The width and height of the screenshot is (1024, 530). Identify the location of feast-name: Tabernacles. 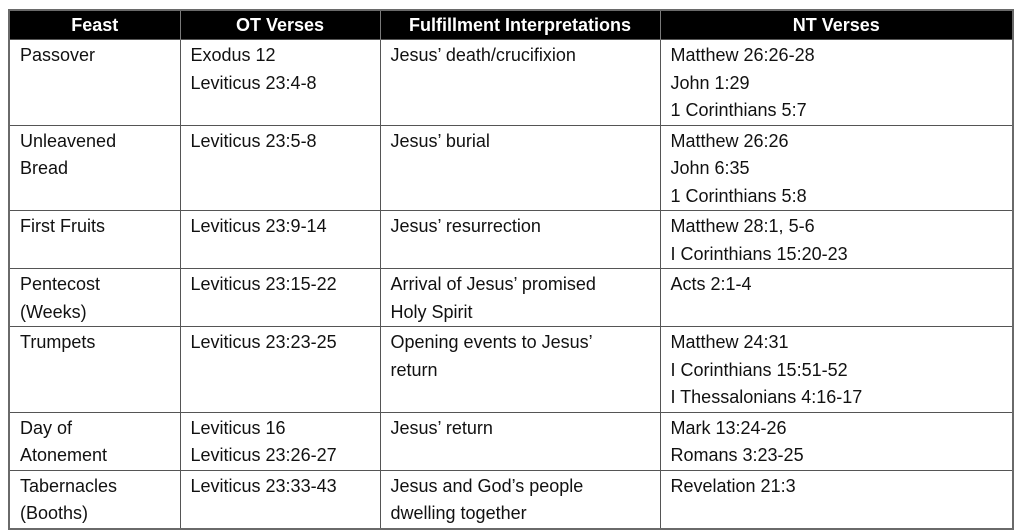
(69, 485).